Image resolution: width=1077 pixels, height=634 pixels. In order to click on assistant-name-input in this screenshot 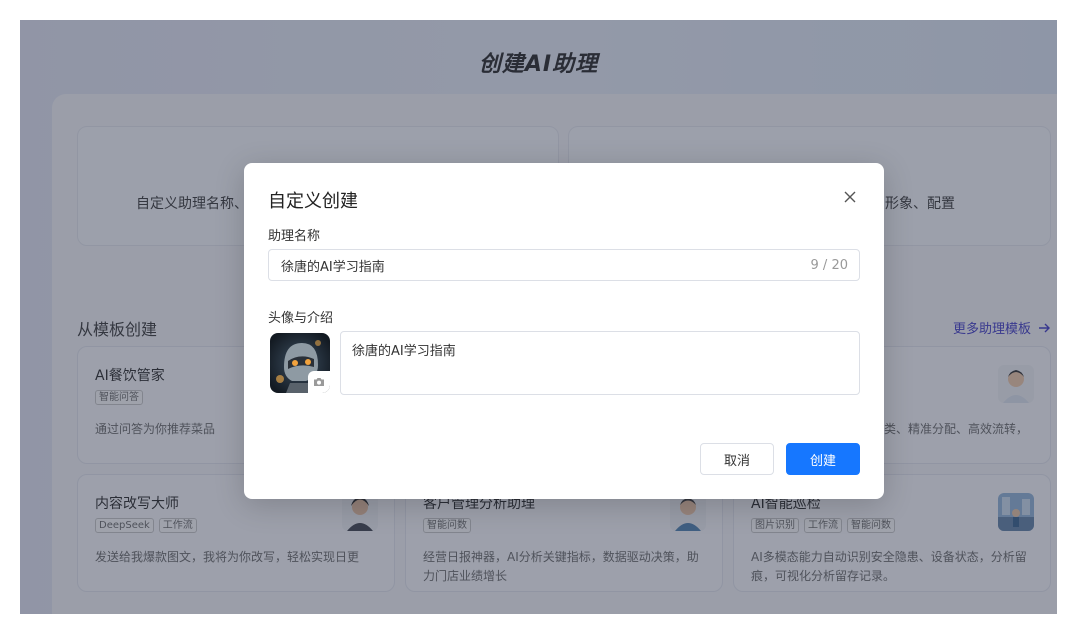, I will do `click(521, 265)`.